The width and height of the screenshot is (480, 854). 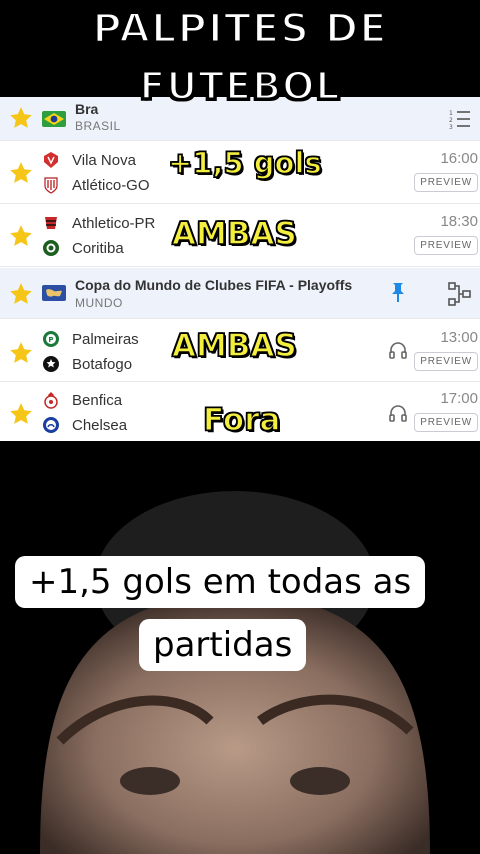 What do you see at coordinates (51, 160) in the screenshot?
I see `vila-nova-logo-icon` at bounding box center [51, 160].